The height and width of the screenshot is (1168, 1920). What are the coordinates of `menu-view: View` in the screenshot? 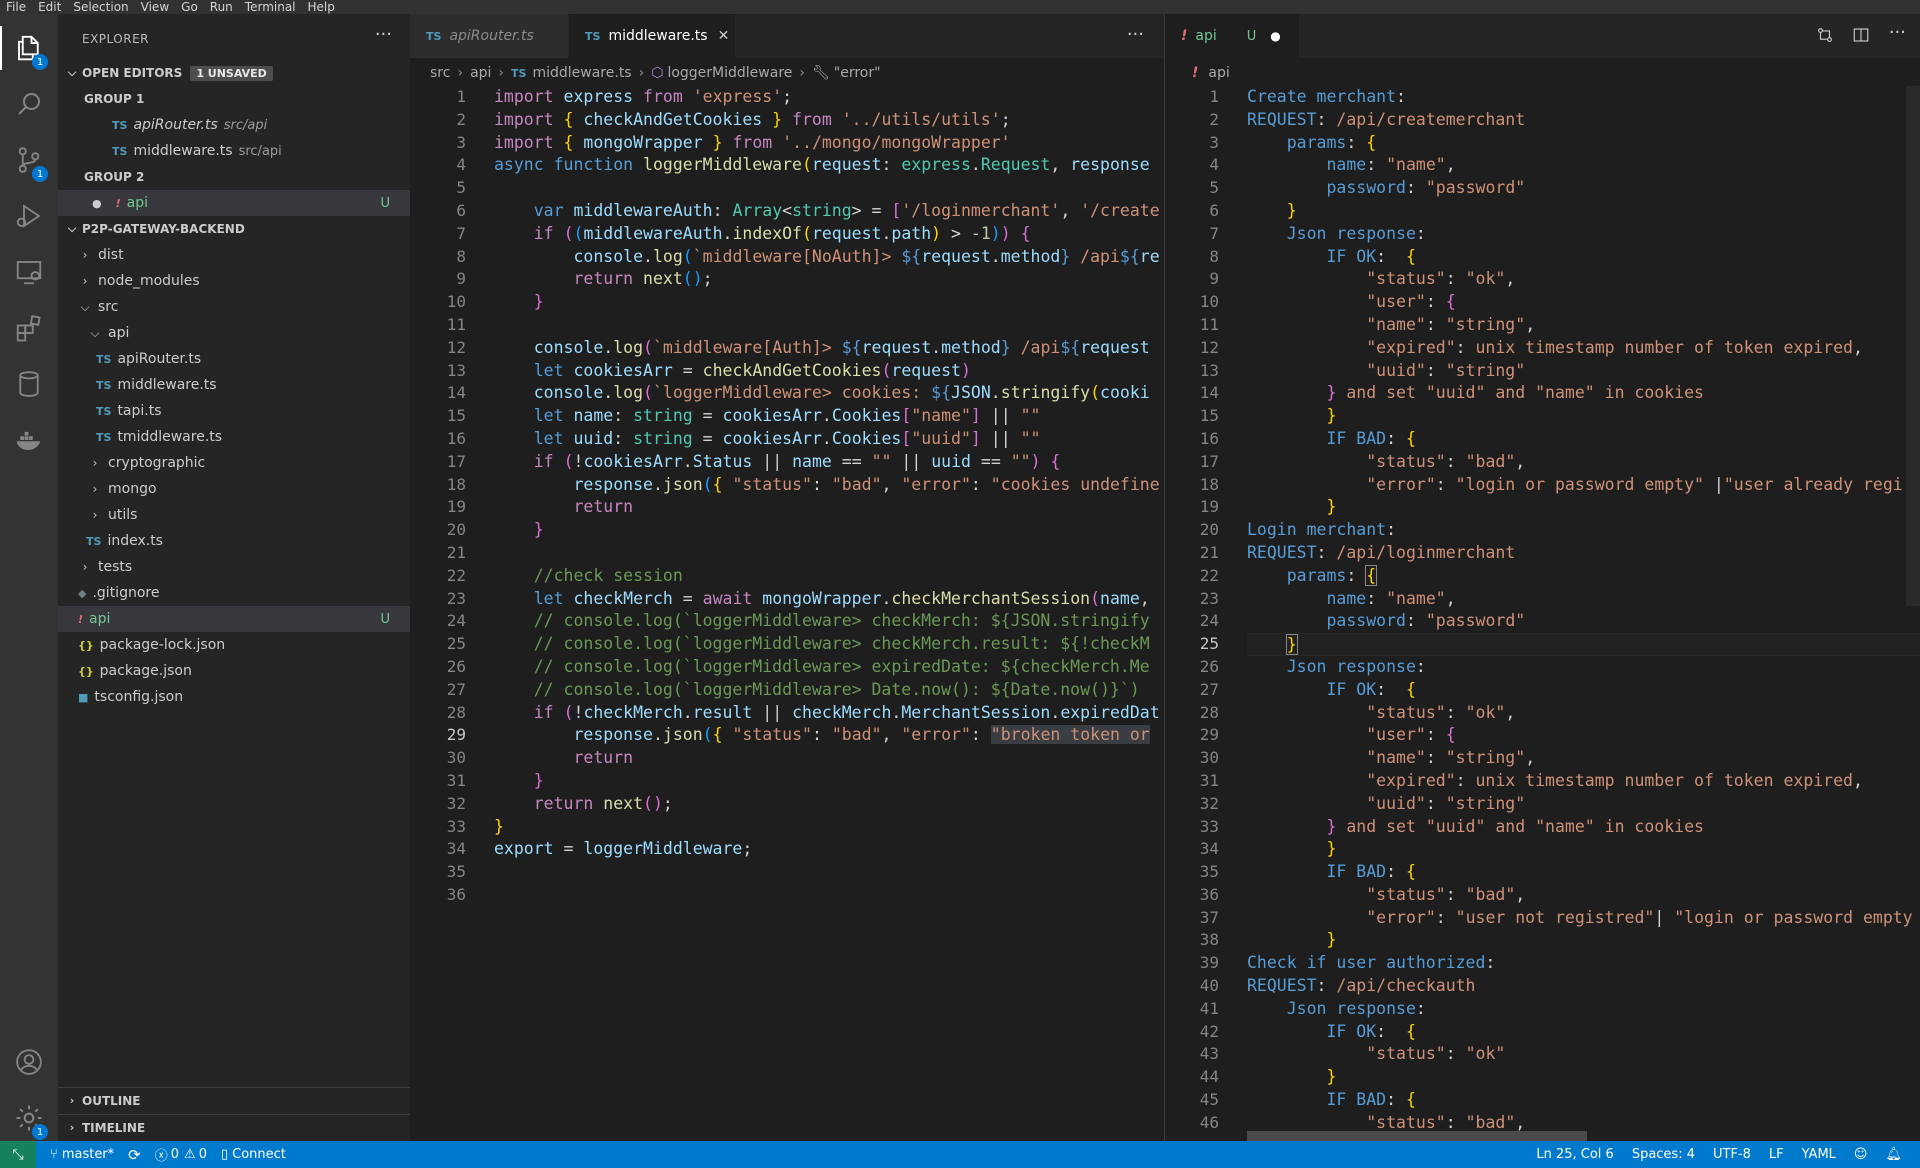 It's located at (155, 7).